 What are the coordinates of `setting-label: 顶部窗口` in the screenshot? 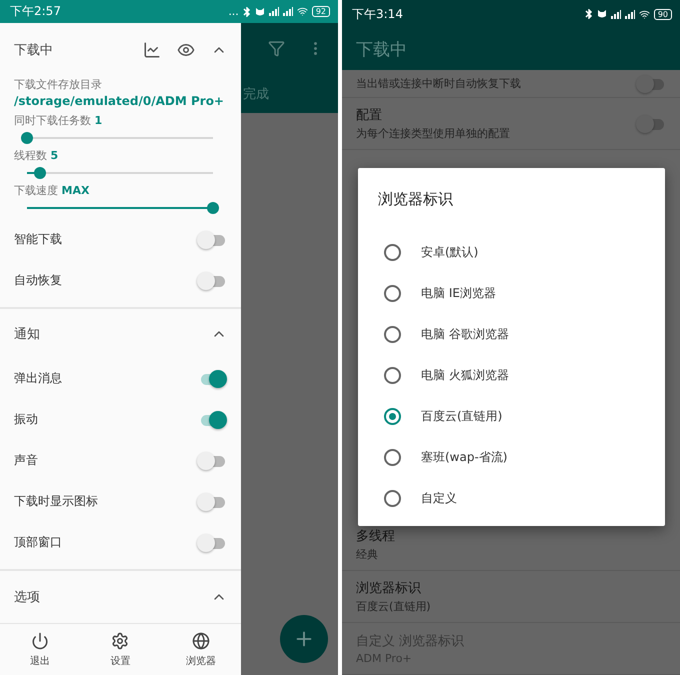 It's located at (38, 542).